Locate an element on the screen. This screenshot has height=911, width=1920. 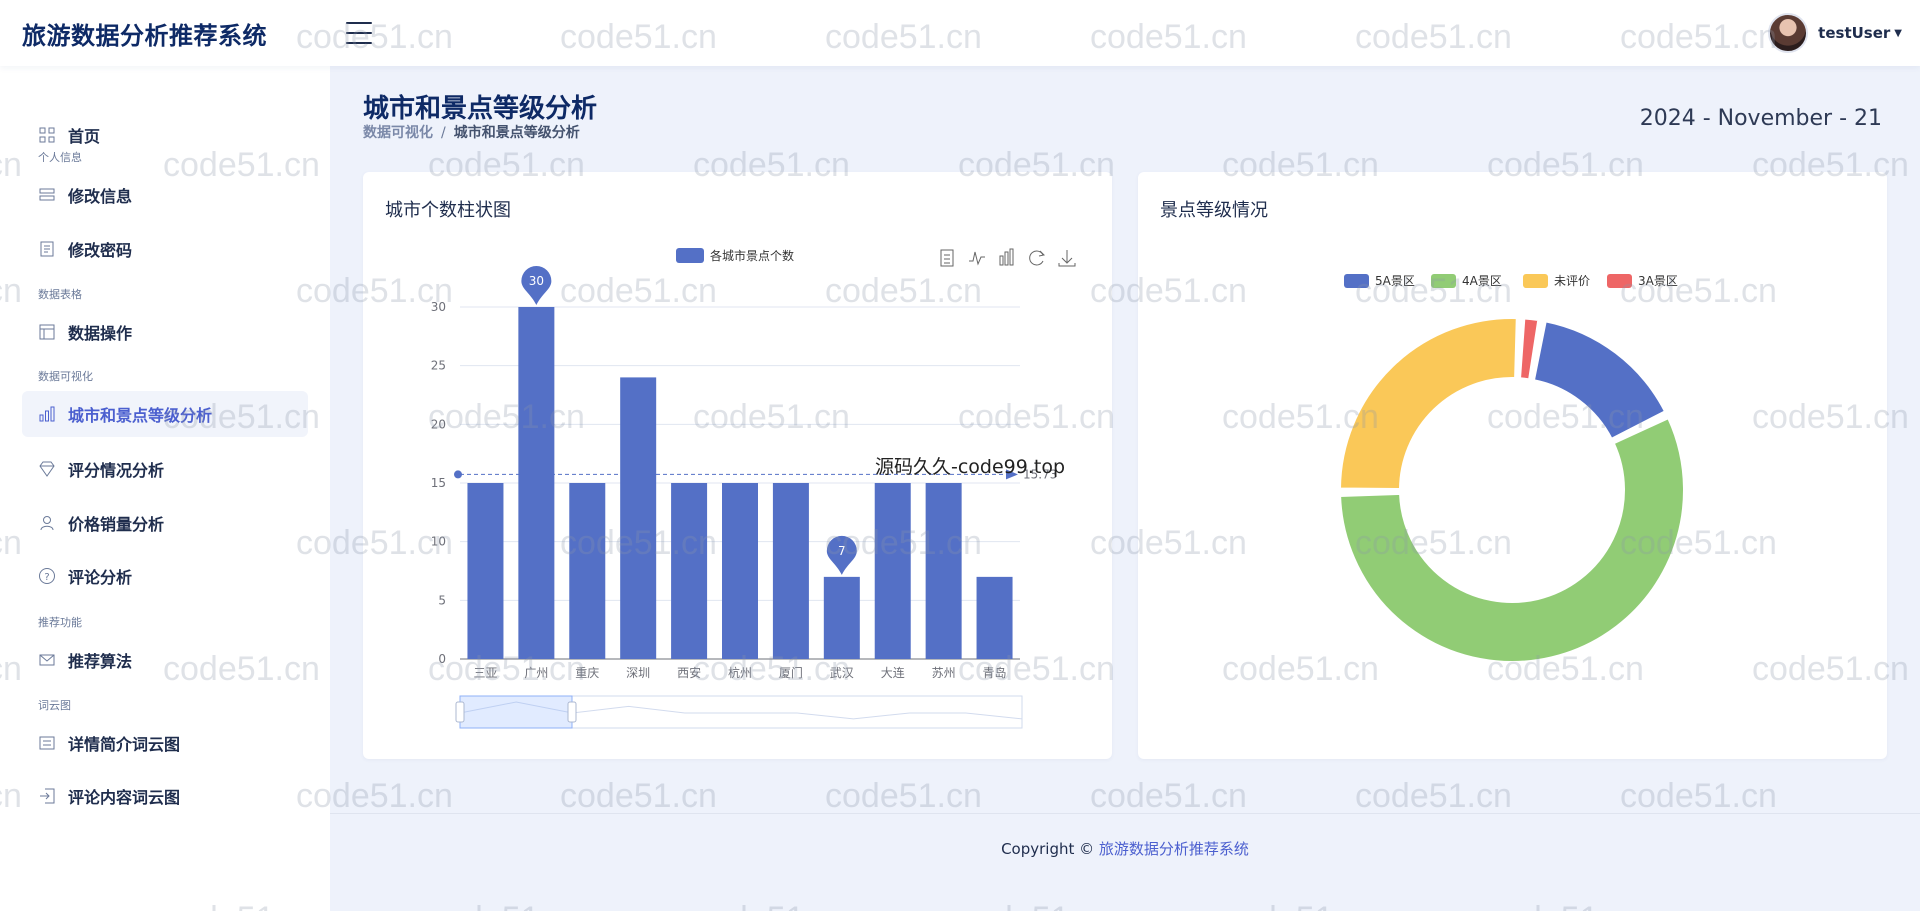
mail-icon is located at coordinates (47, 660).